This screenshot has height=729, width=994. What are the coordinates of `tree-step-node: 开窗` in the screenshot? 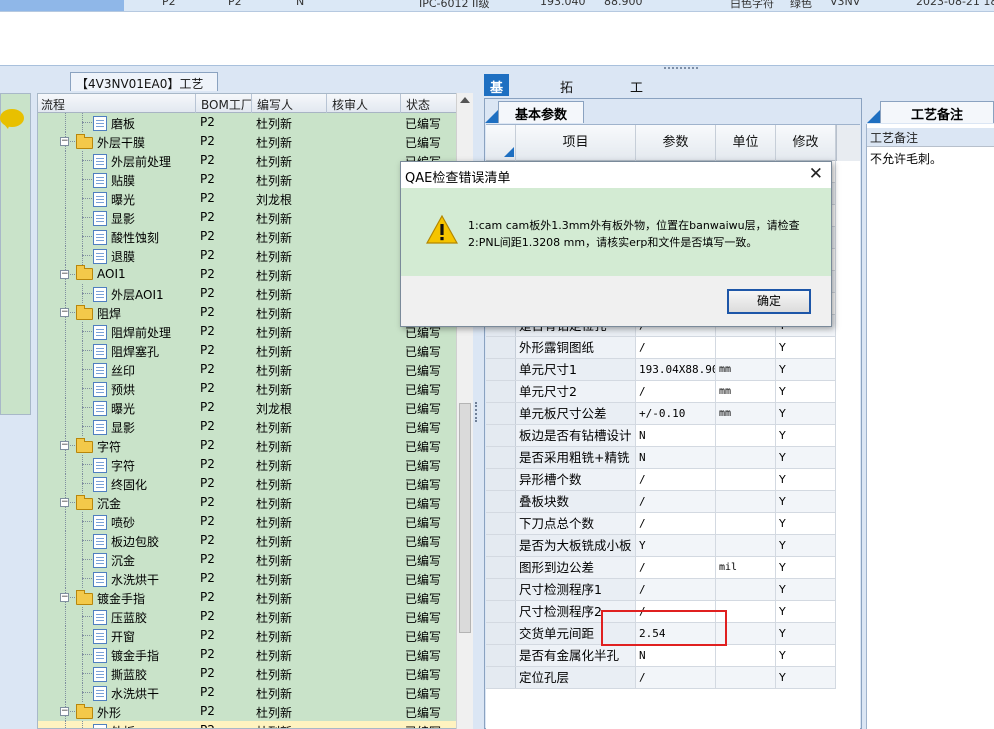 It's located at (114, 636).